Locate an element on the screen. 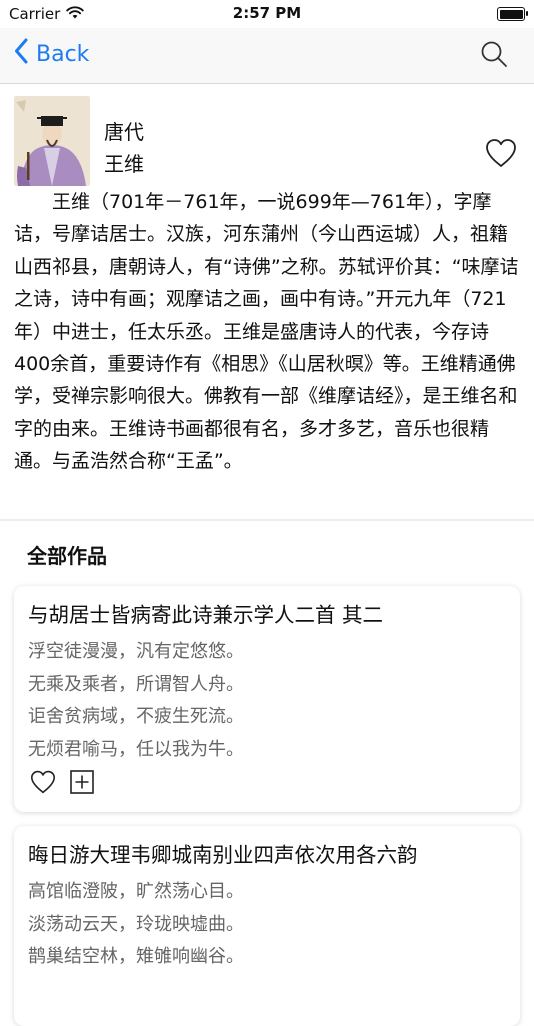  plus-square-icon is located at coordinates (82, 784).